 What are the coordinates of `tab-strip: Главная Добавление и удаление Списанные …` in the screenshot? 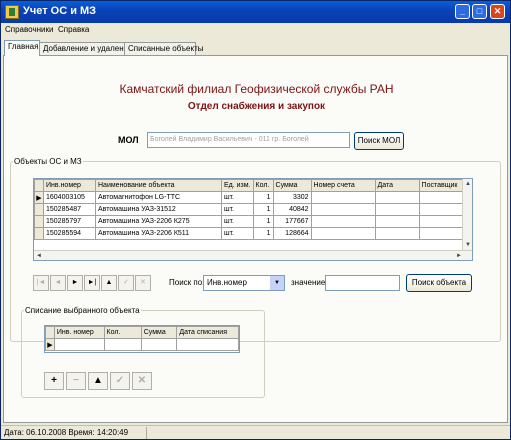 It's located at (255, 48).